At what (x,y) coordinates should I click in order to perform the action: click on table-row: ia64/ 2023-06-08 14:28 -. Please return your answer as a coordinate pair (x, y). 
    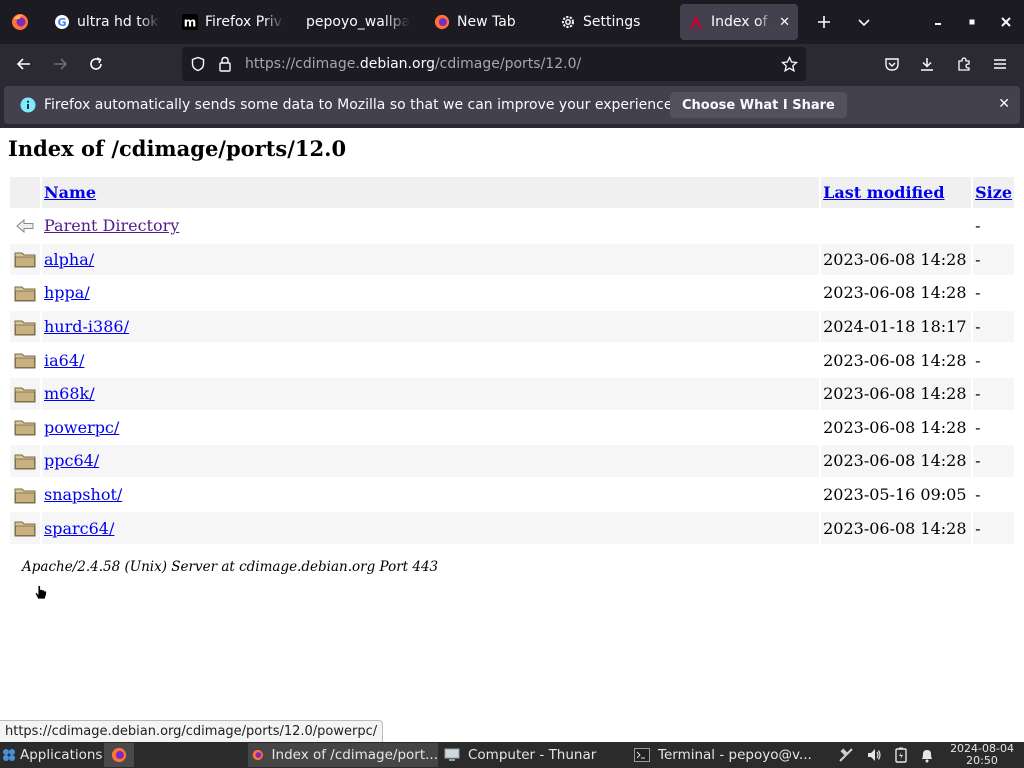
    Looking at the image, I should click on (512, 360).